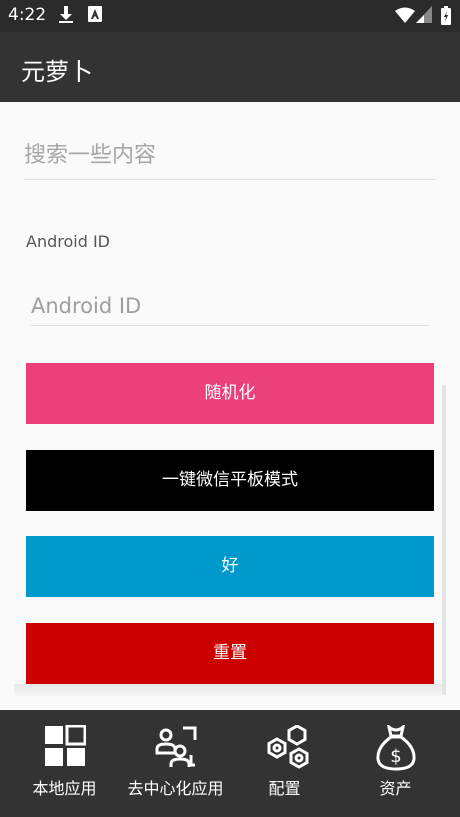 The image size is (460, 817). I want to click on nav-assets: $ 资产, so click(395, 763).